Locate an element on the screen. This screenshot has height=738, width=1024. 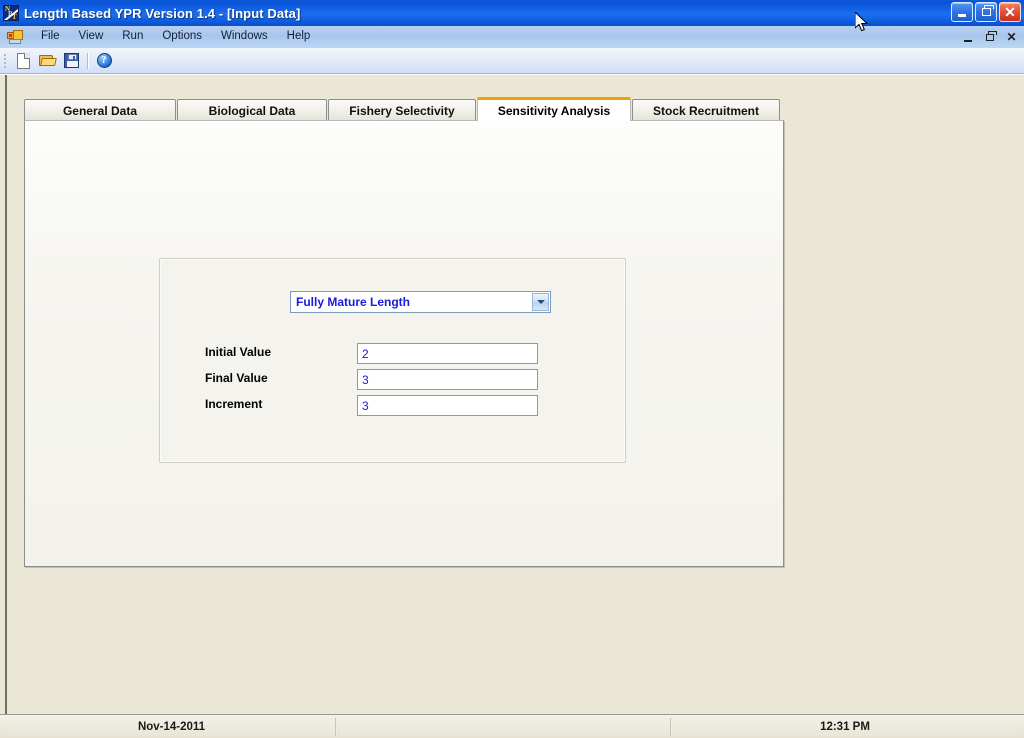
question-mark-help-icon: ? is located at coordinates (104, 61).